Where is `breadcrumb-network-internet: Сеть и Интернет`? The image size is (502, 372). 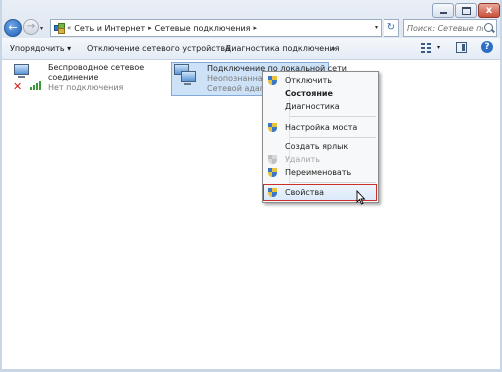 breadcrumb-network-internet: Сеть и Интернет is located at coordinates (109, 28).